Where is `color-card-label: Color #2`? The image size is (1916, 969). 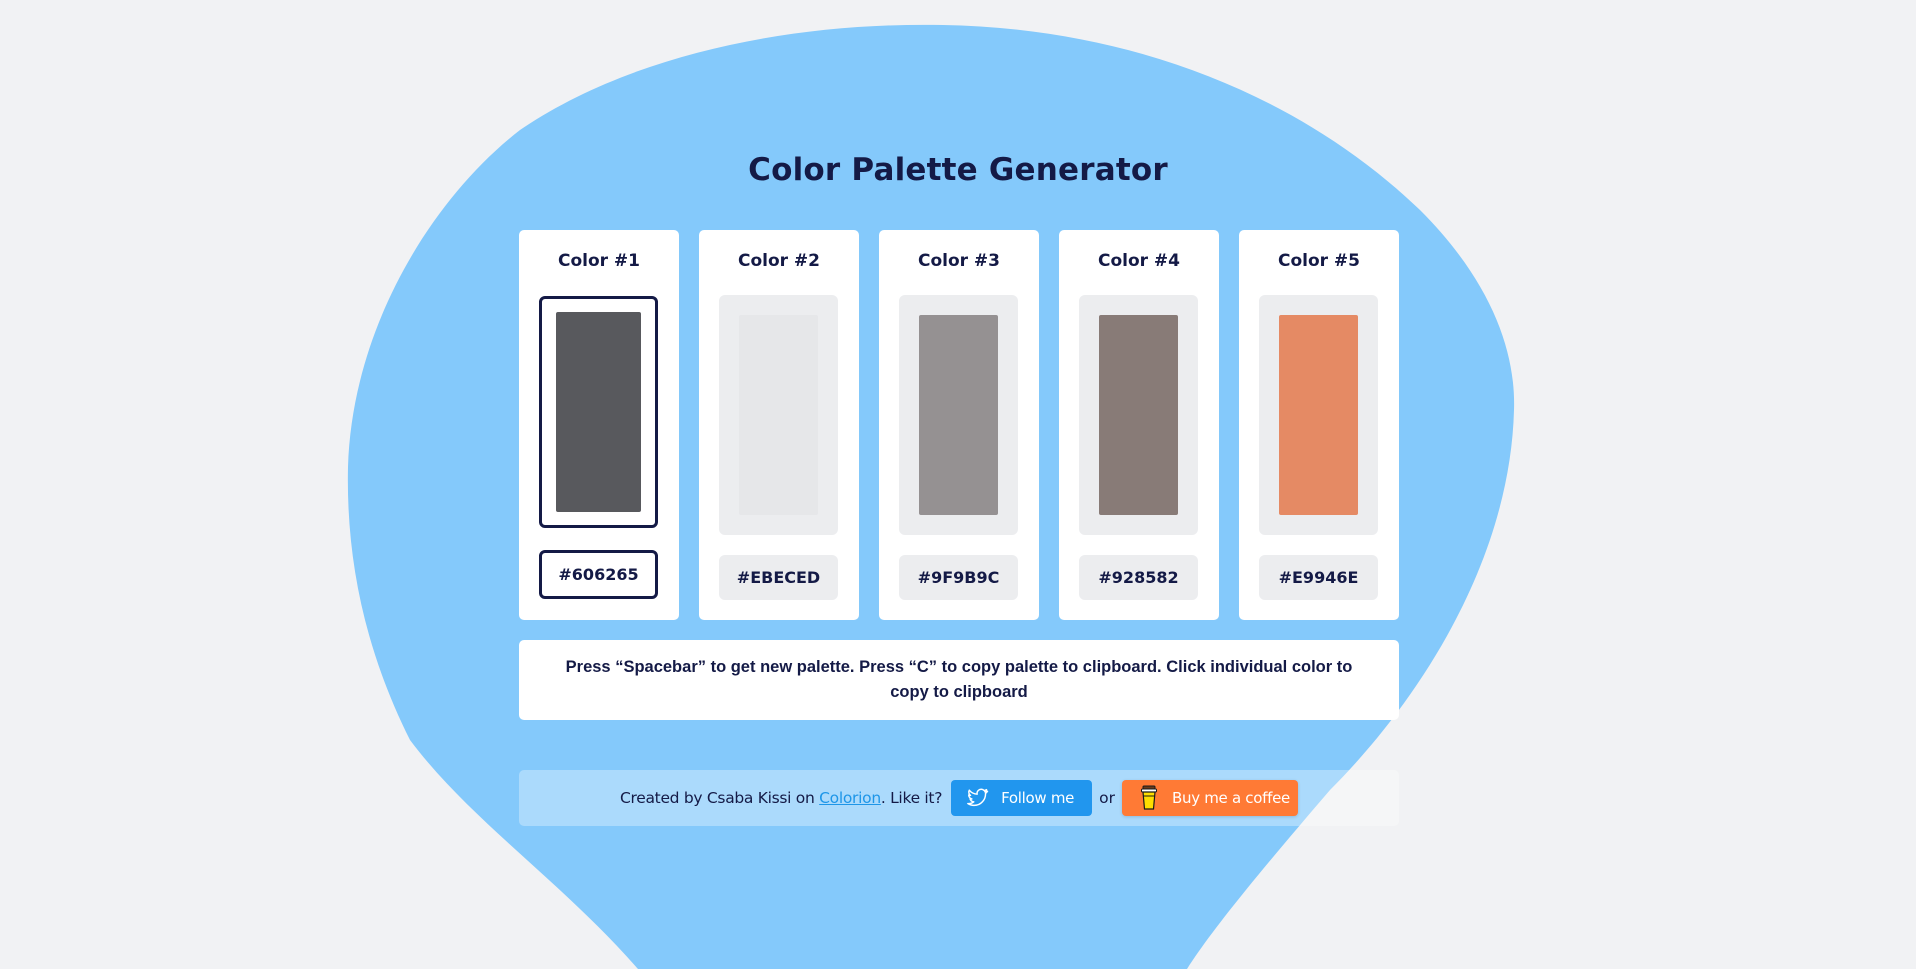 color-card-label: Color #2 is located at coordinates (779, 261).